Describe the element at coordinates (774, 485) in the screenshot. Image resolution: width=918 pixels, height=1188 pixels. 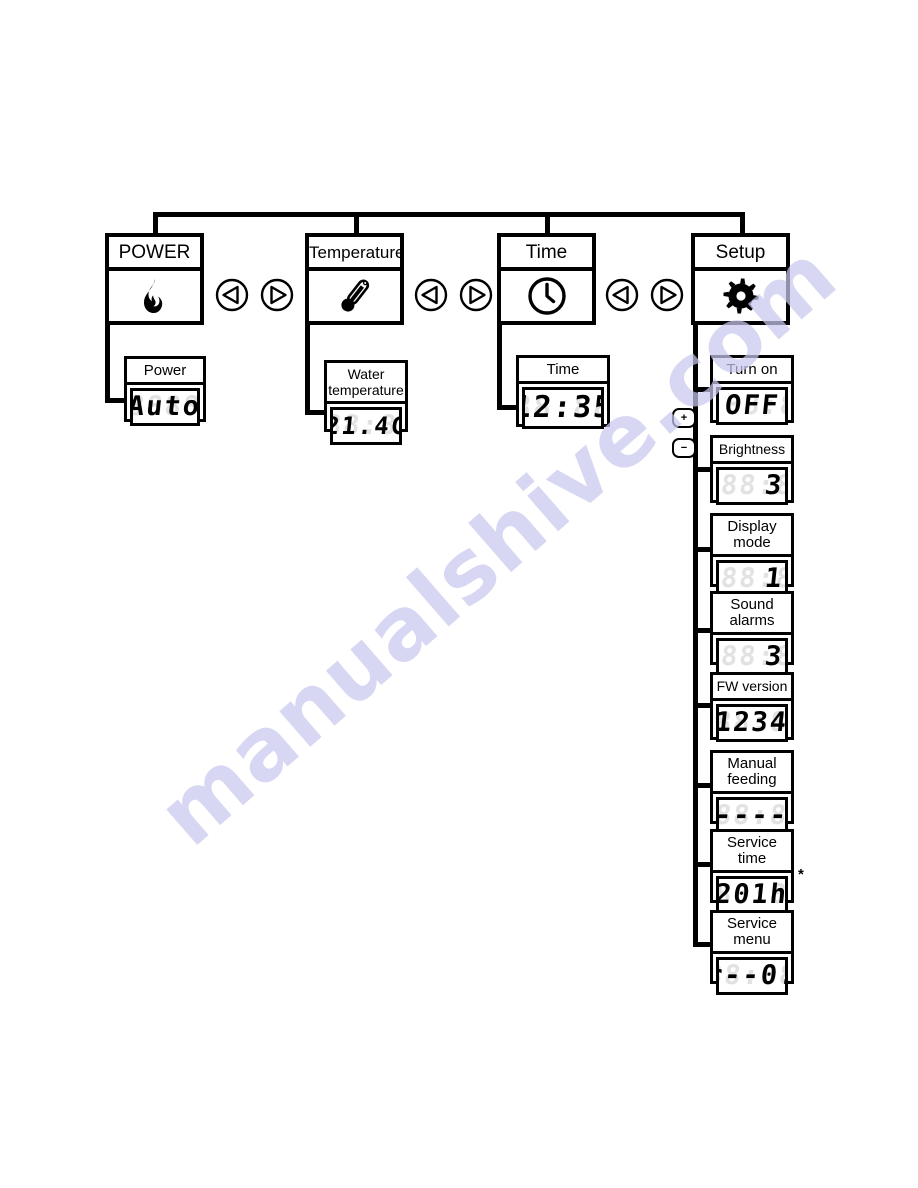
I see `lcd-value-brightness: 3` at that location.